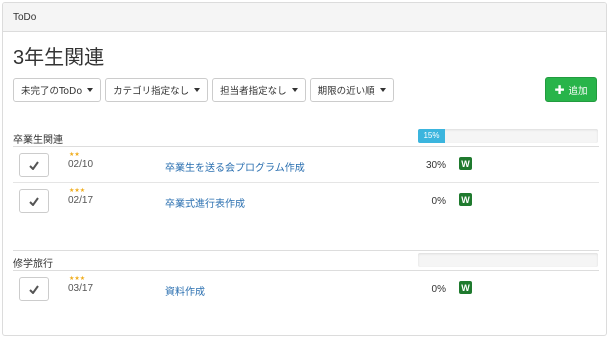 The height and width of the screenshot is (339, 610). I want to click on task-row: ★★★ 02/17 卒業式進行表作成 0% W, so click(306, 201).